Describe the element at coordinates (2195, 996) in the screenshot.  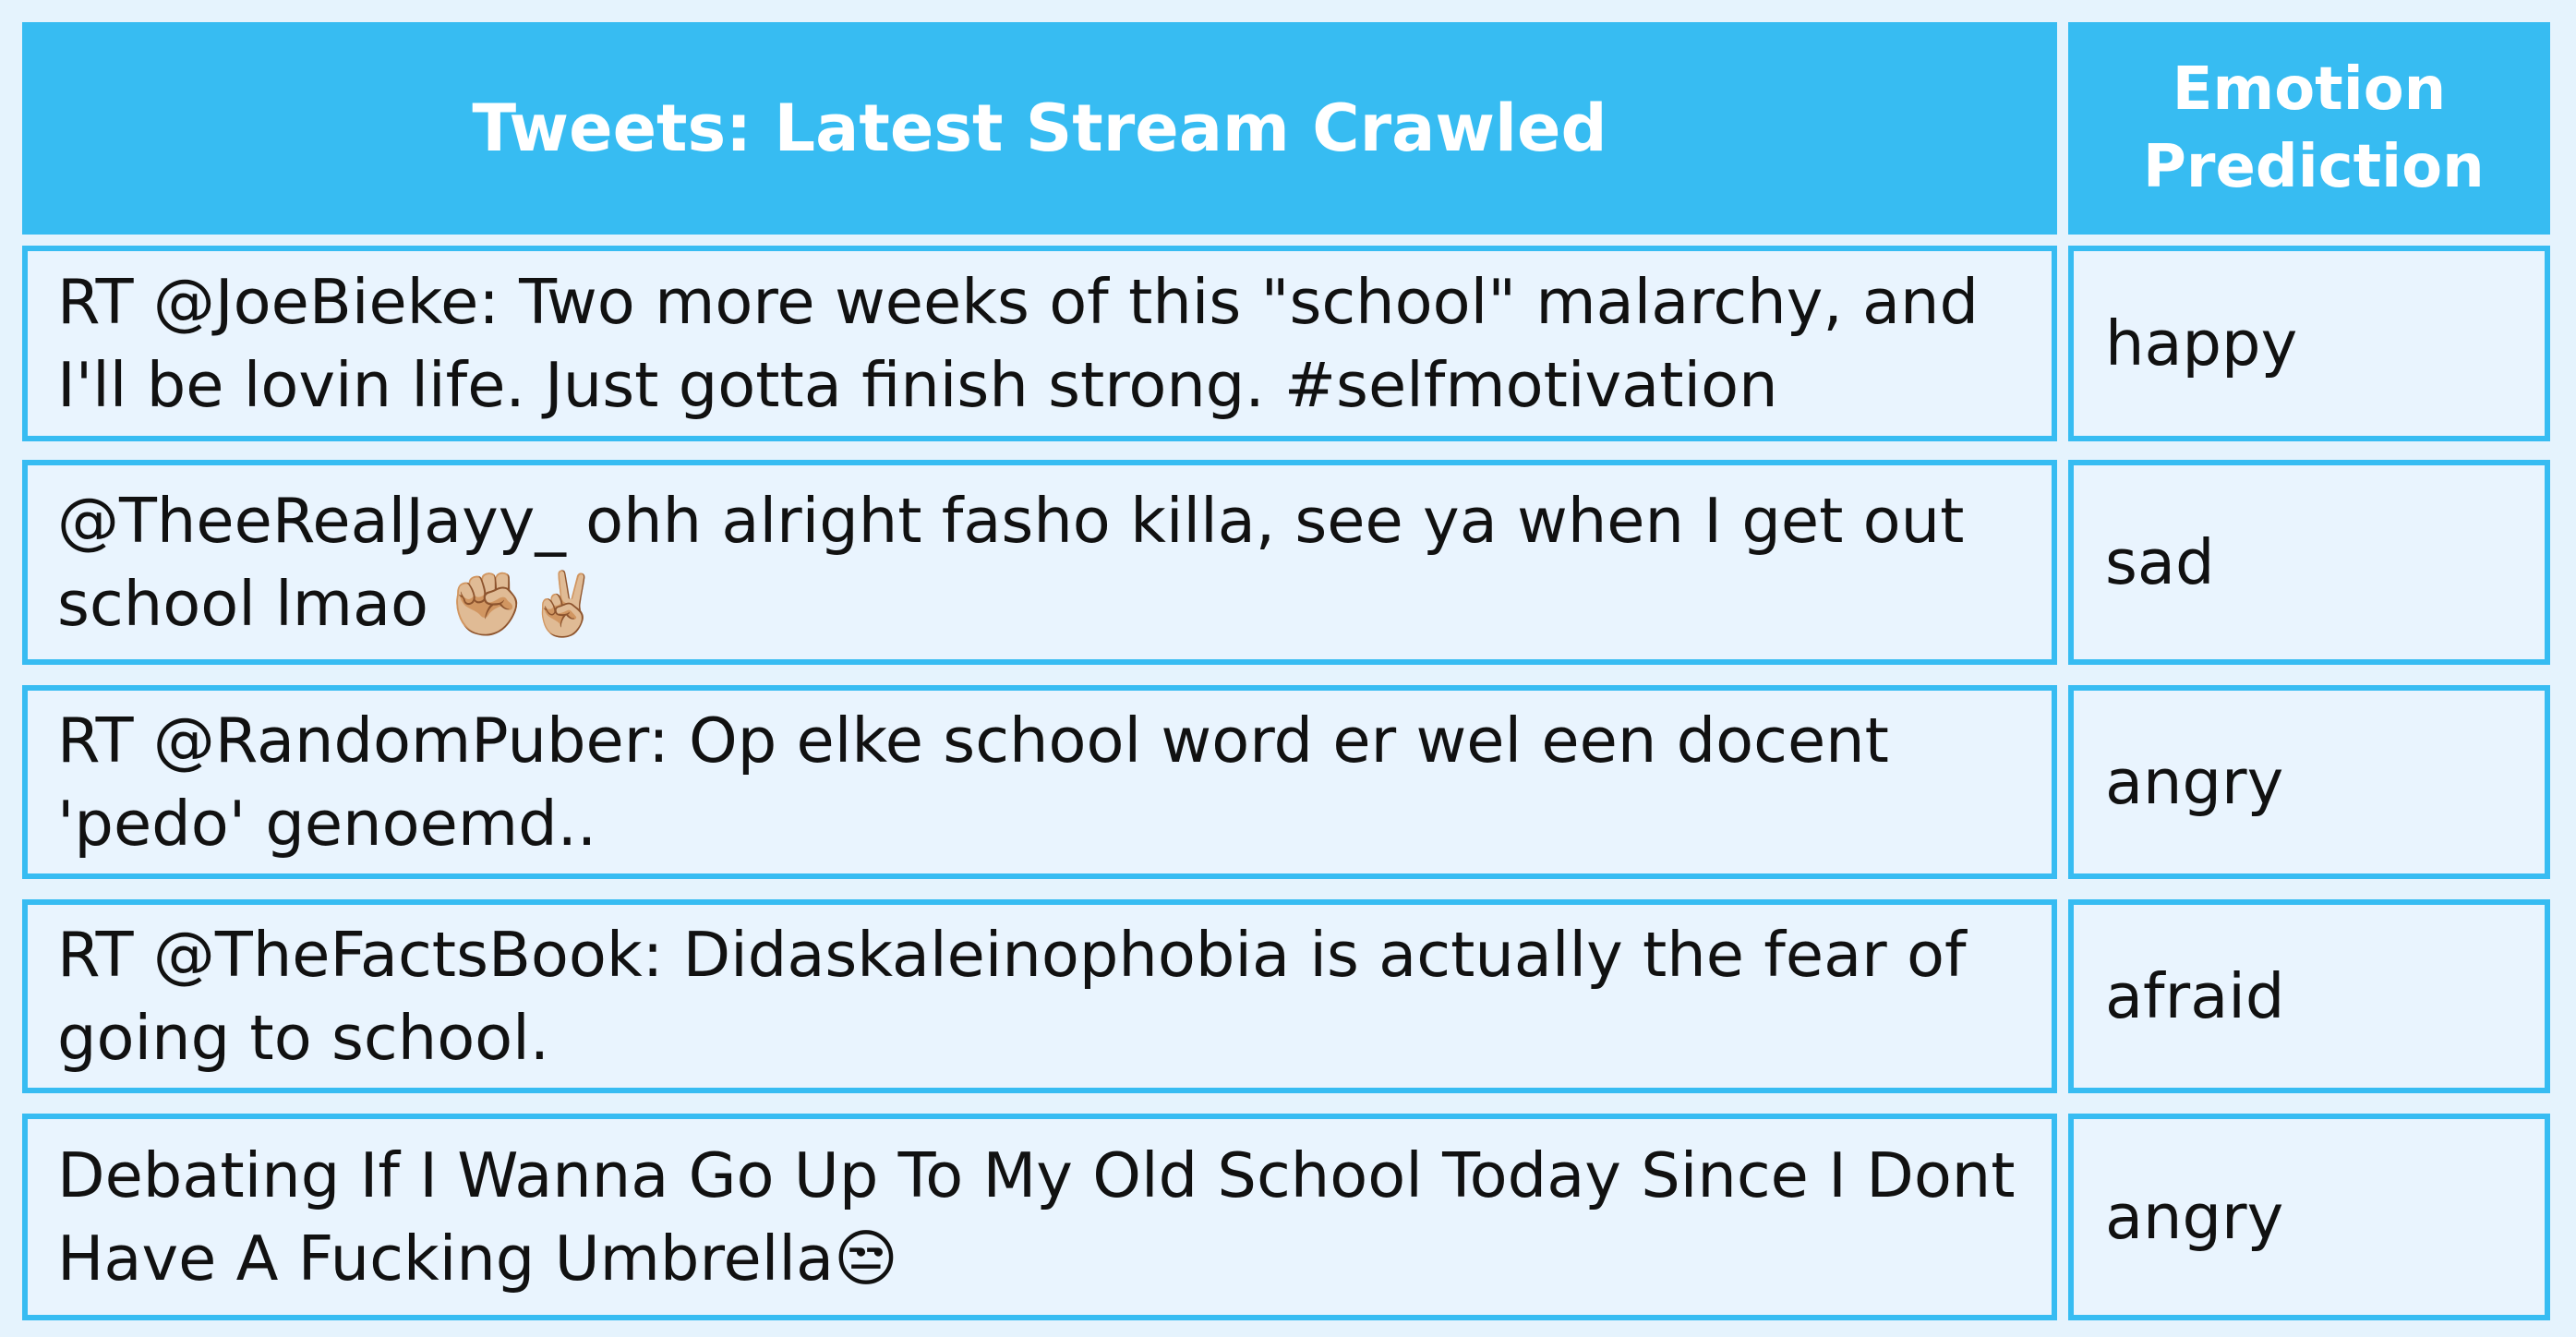
I see `emotion-label: afraid` at that location.